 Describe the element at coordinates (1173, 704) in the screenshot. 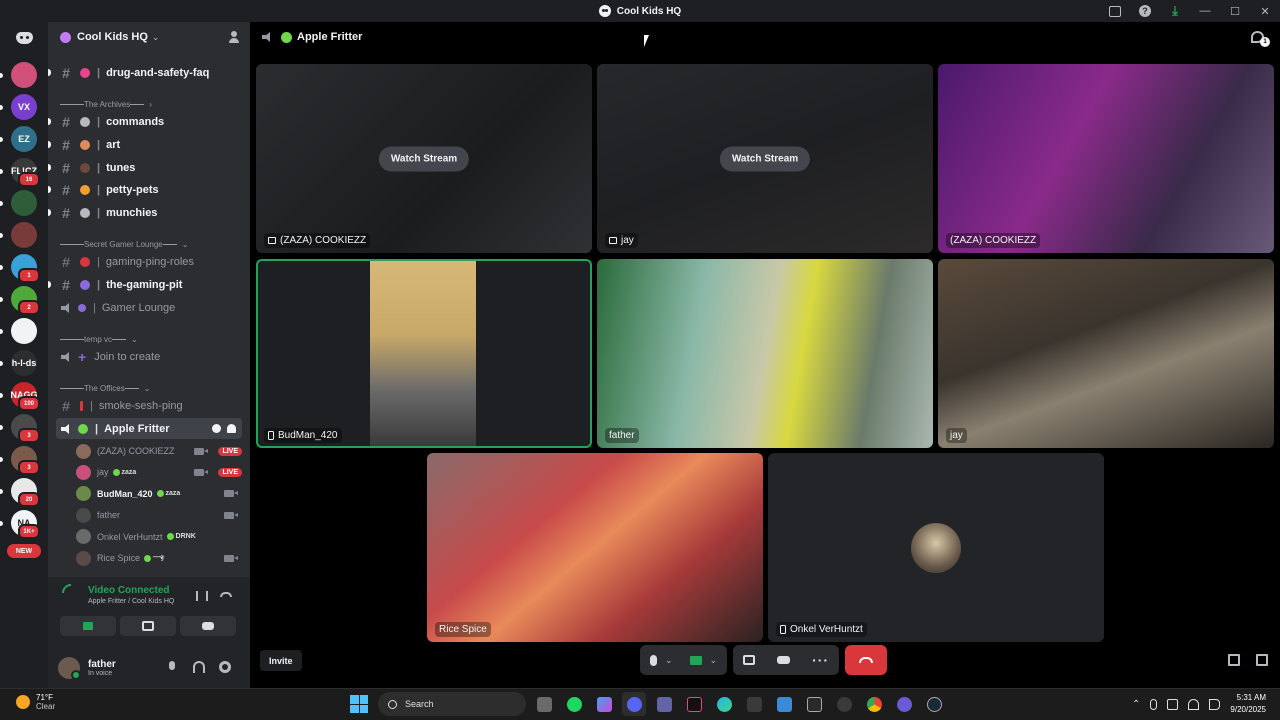

I see `display-icon` at that location.